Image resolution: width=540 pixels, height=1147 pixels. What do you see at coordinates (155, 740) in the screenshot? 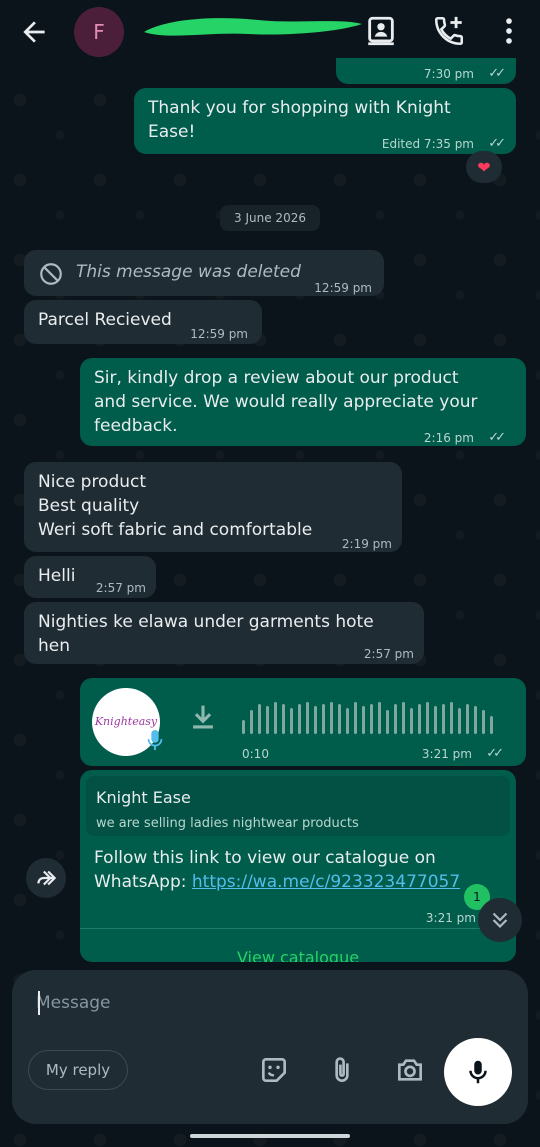
I see `mic-badge-icon` at bounding box center [155, 740].